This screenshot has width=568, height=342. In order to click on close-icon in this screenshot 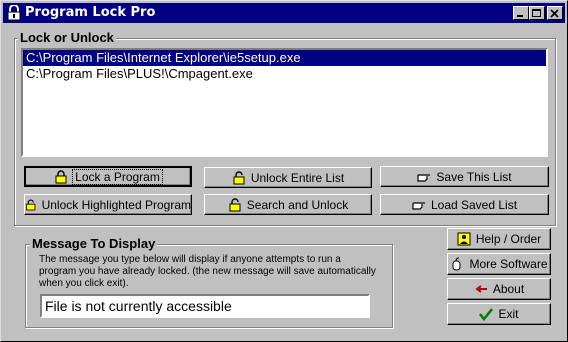, I will do `click(554, 13)`.